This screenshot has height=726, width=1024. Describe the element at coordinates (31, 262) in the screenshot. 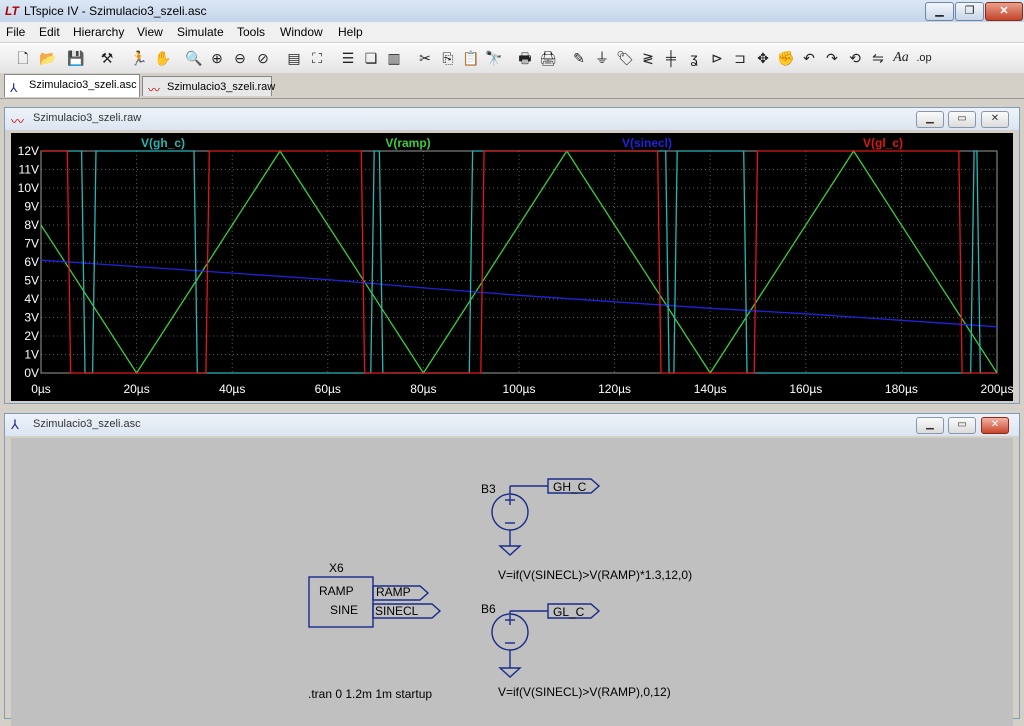

I see `y-tick-label: 6V` at that location.